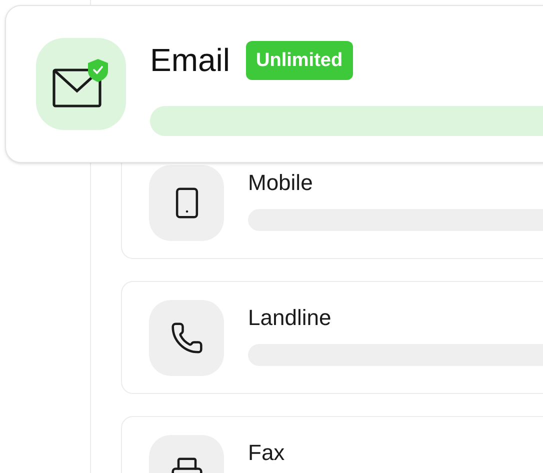  I want to click on plan-badge: Unlimited, so click(299, 60).